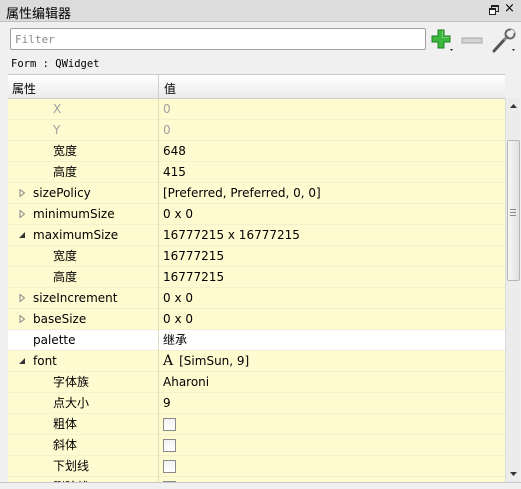 The width and height of the screenshot is (521, 489). What do you see at coordinates (256, 445) in the screenshot?
I see `property-row: 斜体` at bounding box center [256, 445].